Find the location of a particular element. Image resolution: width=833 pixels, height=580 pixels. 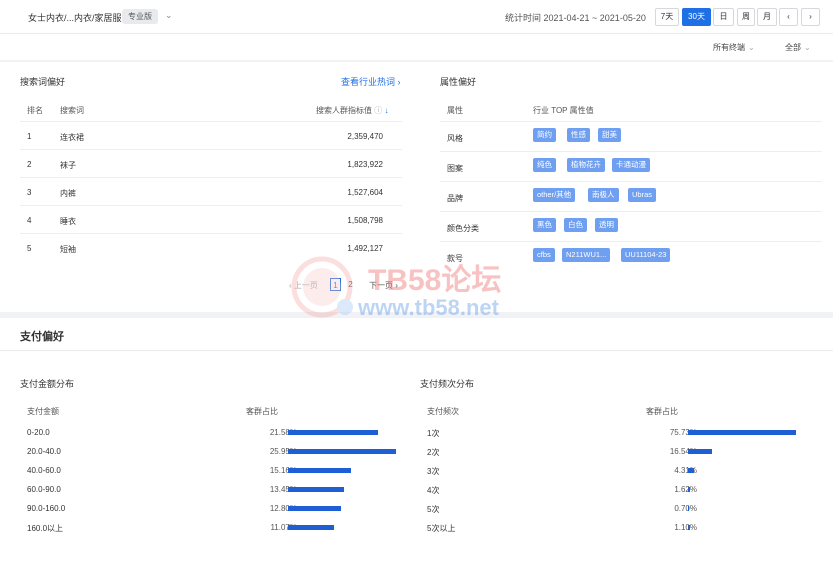

scope-dropdown: 全部 ⌄ is located at coordinates (798, 47).